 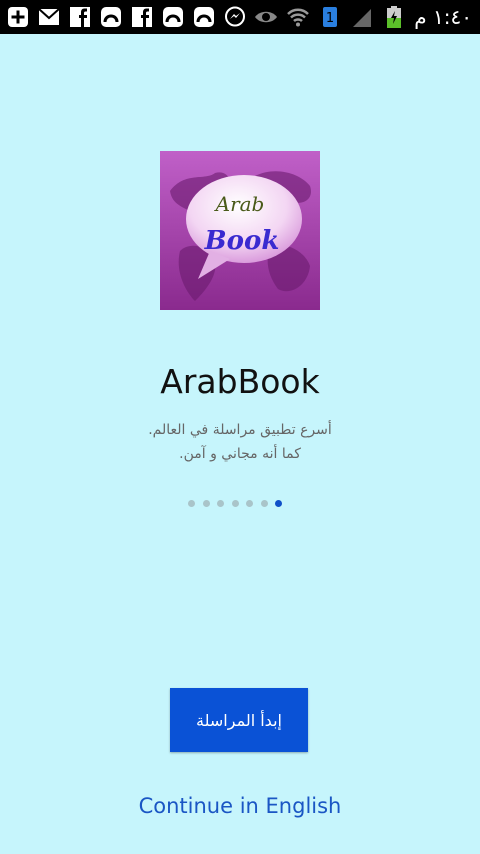 What do you see at coordinates (298, 17) in the screenshot?
I see `wifi-icon` at bounding box center [298, 17].